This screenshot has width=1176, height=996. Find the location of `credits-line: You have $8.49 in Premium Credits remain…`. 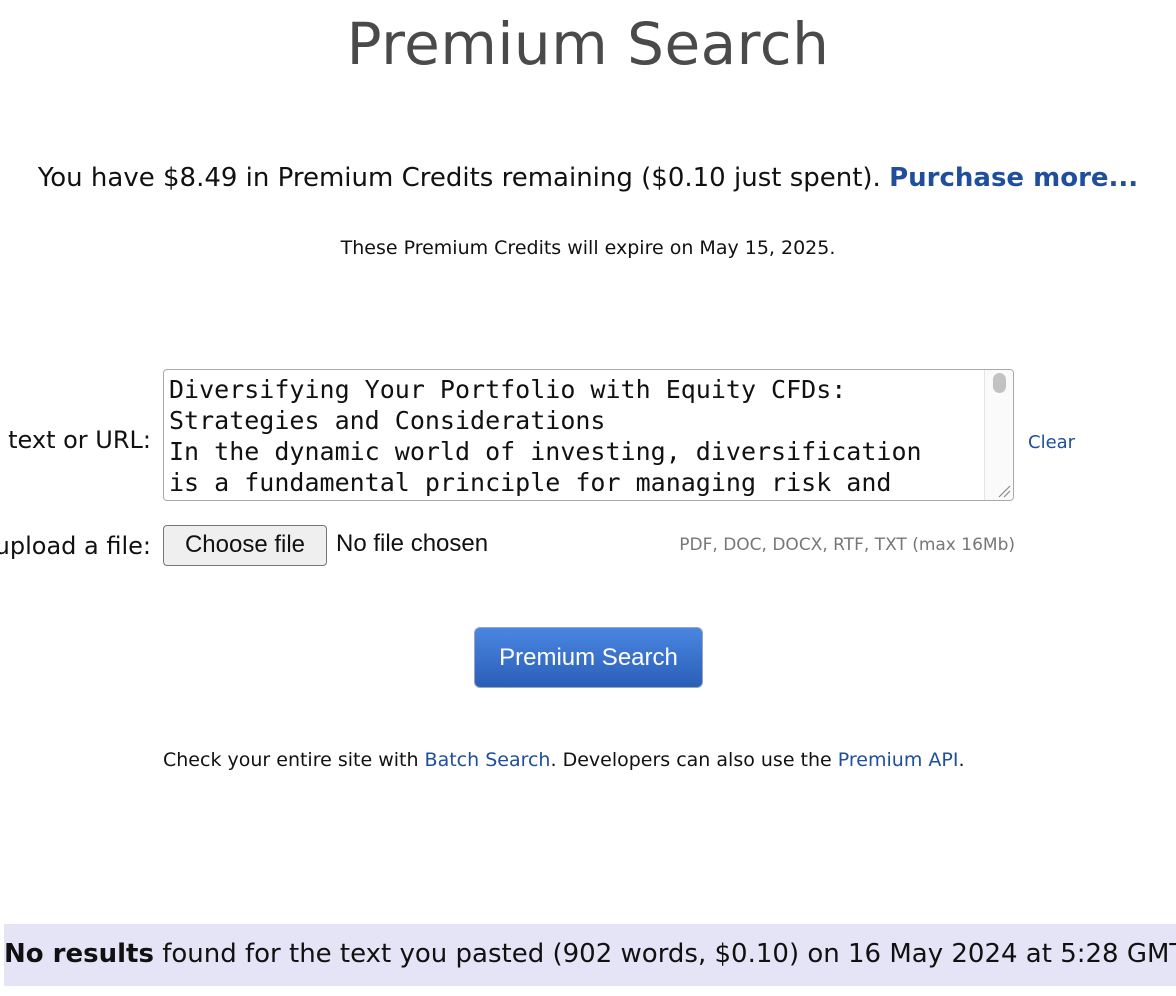

credits-line: You have $8.49 in Premium Credits remain… is located at coordinates (588, 178).